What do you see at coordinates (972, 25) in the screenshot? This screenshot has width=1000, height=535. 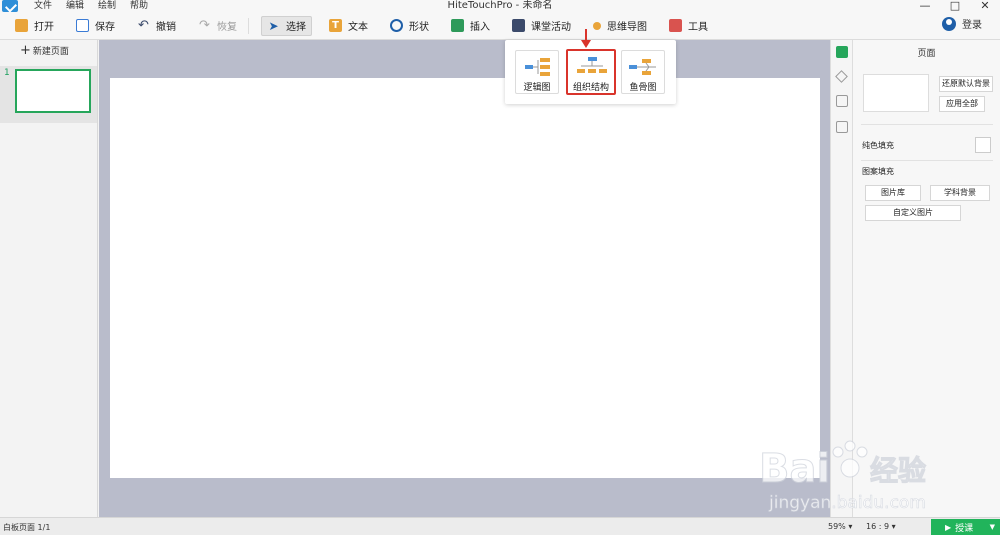 I see `login-label: 登录` at bounding box center [972, 25].